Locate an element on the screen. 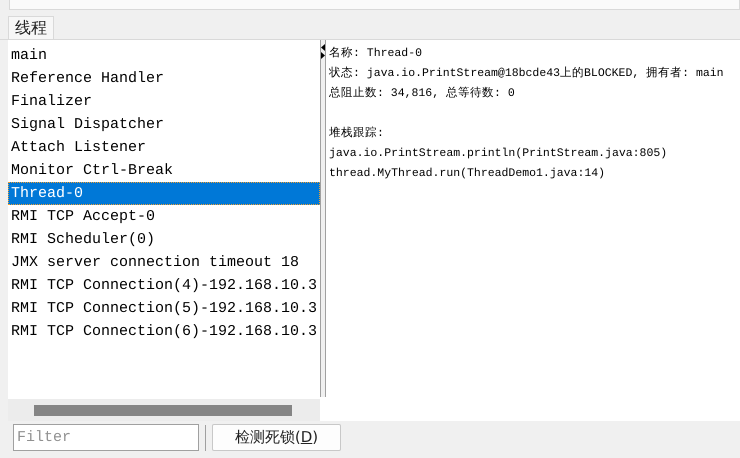  thread-item: RMI TCP Connection(4)-192.168.10.3 is located at coordinates (164, 285).